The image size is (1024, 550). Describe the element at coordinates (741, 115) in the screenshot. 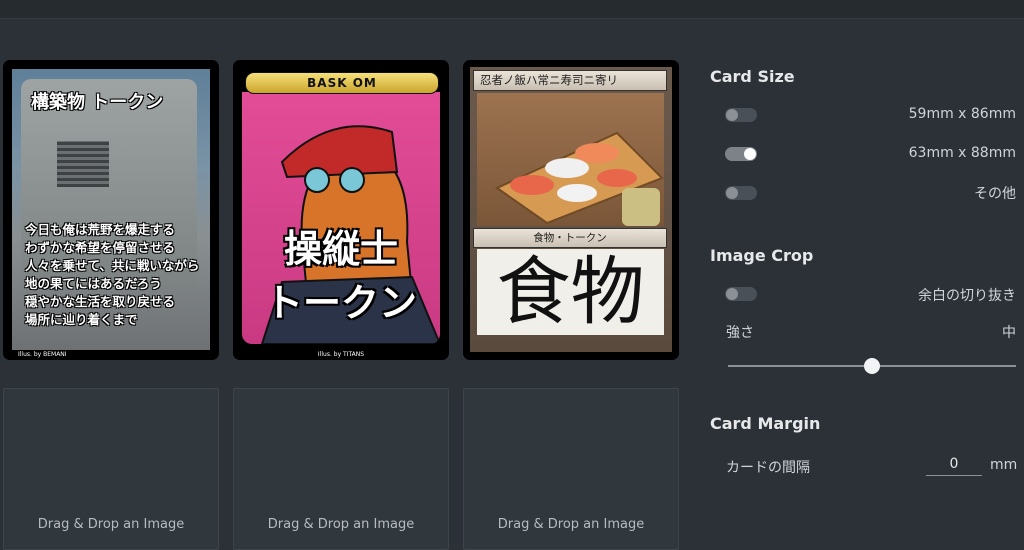

I see `size-59x86-toggle` at that location.